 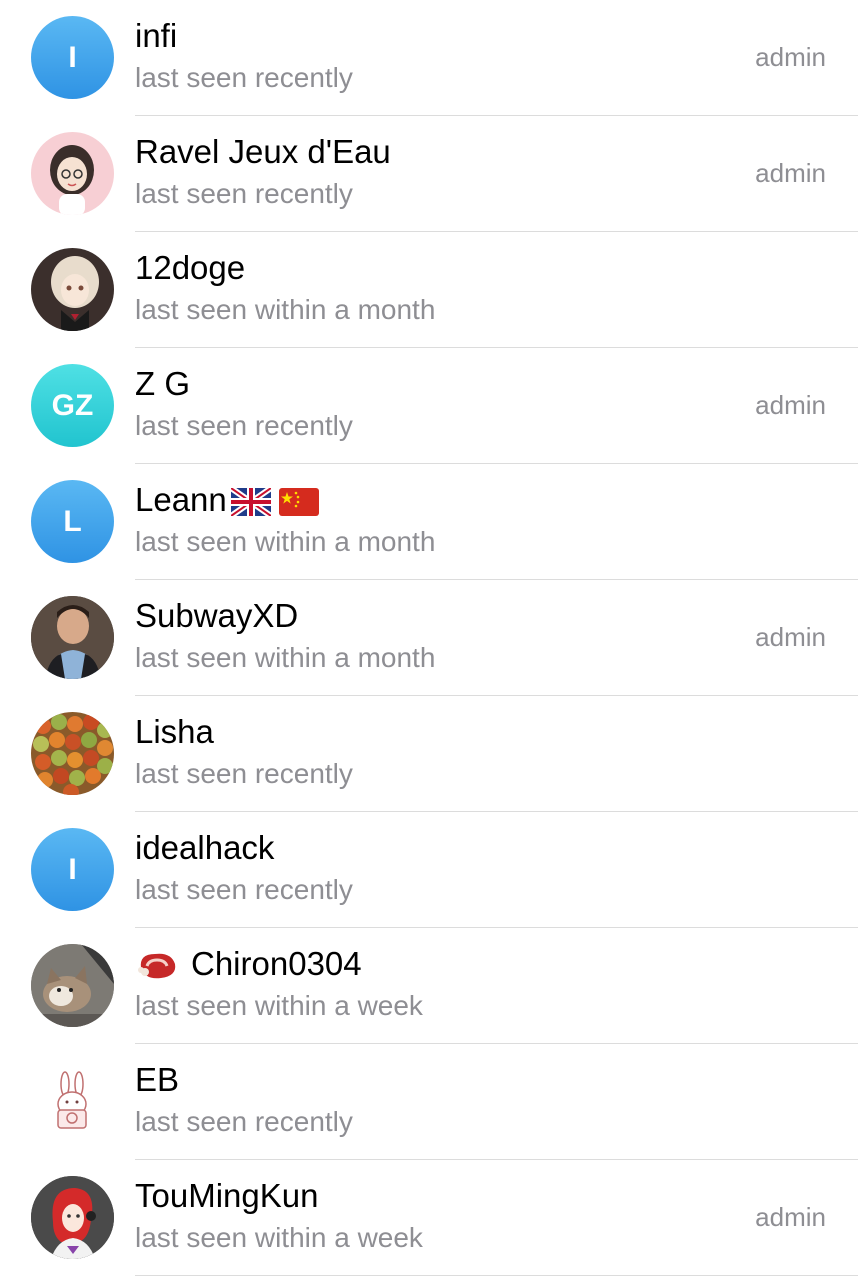 I want to click on cartoon-girl-icon, so click(x=72, y=180).